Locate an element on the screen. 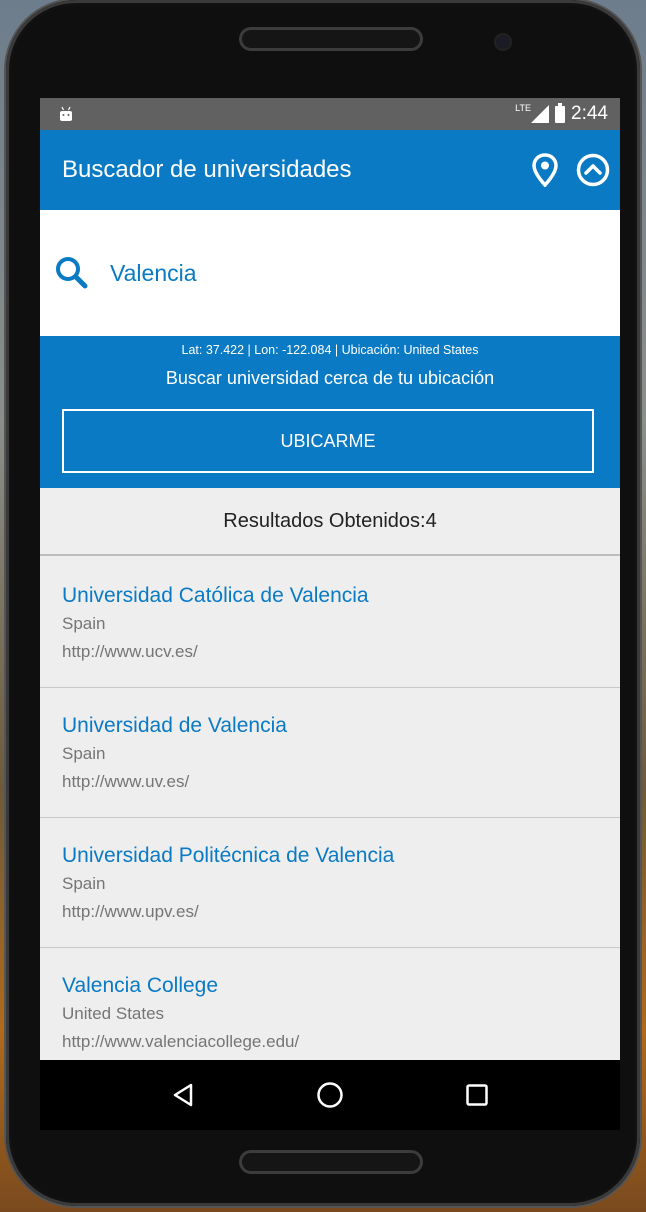  locate-me-button: UBICARME is located at coordinates (328, 441).